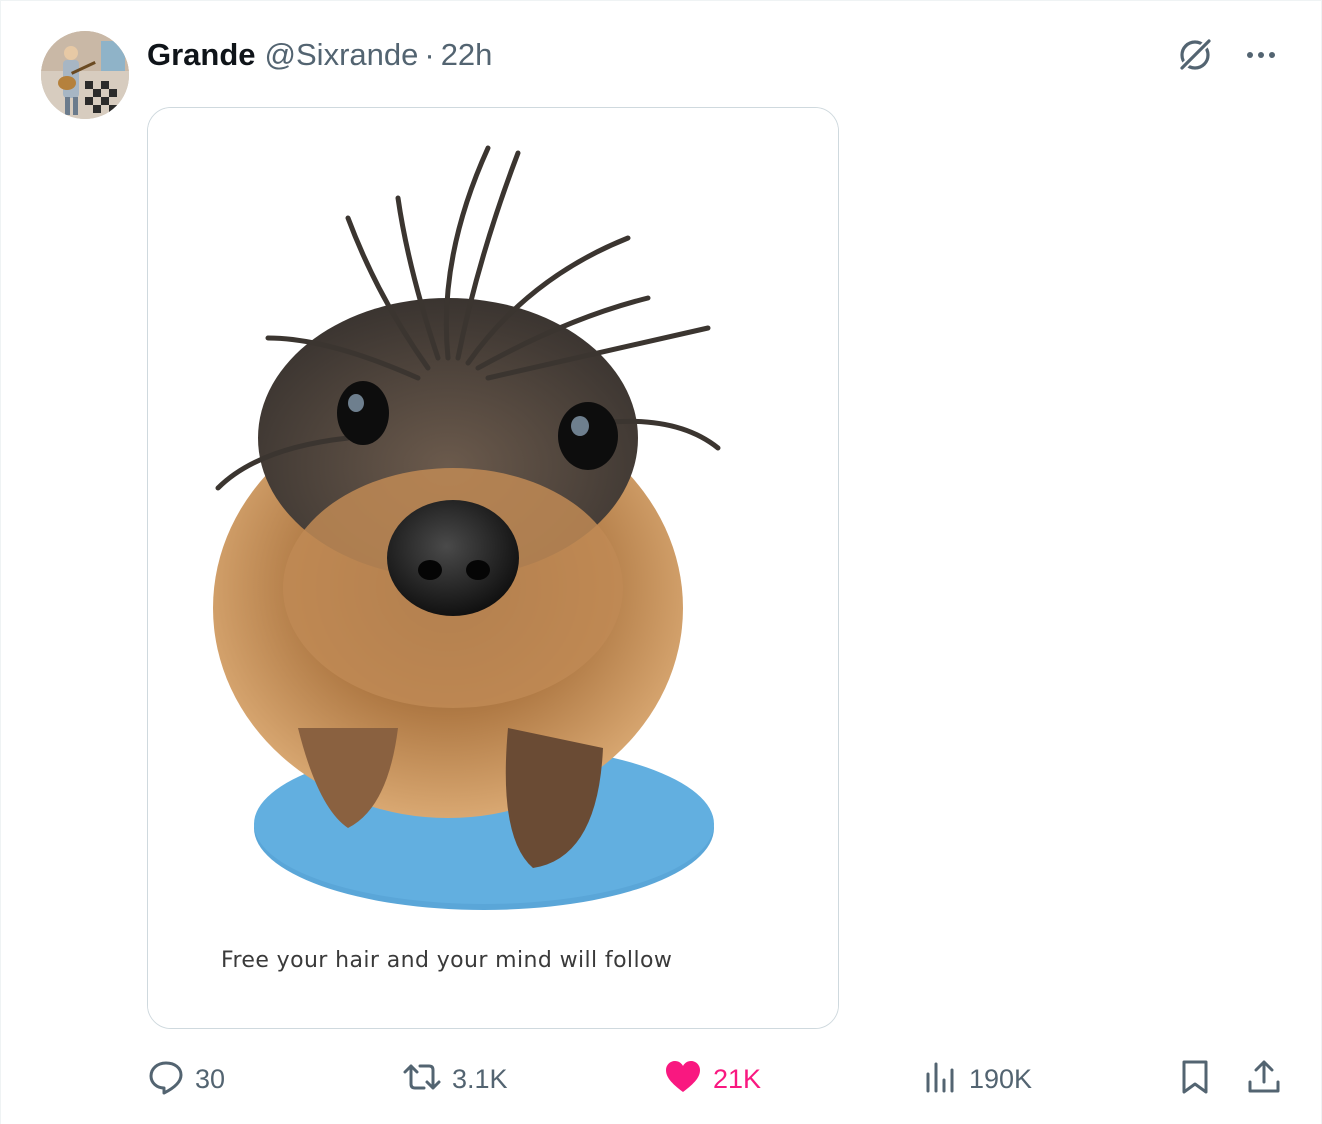 This screenshot has width=1322, height=1124. Describe the element at coordinates (166, 1079) in the screenshot. I see `reply-icon` at that location.